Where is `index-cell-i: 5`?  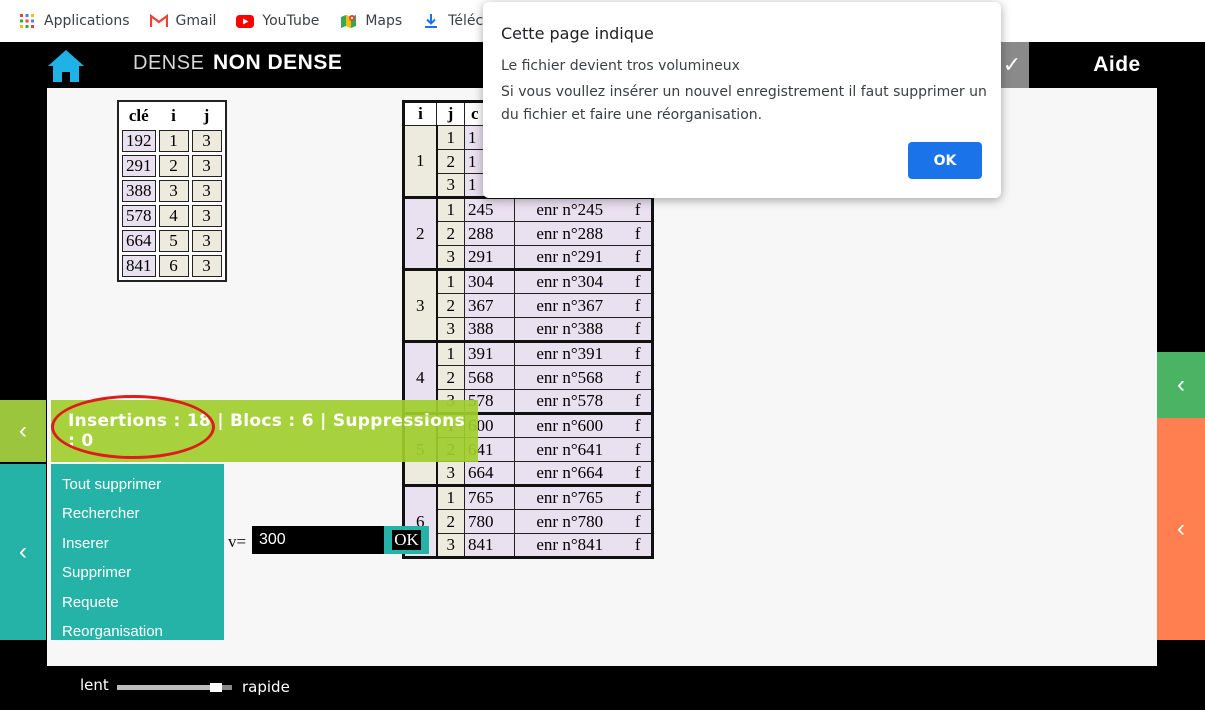
index-cell-i: 5 is located at coordinates (173, 241).